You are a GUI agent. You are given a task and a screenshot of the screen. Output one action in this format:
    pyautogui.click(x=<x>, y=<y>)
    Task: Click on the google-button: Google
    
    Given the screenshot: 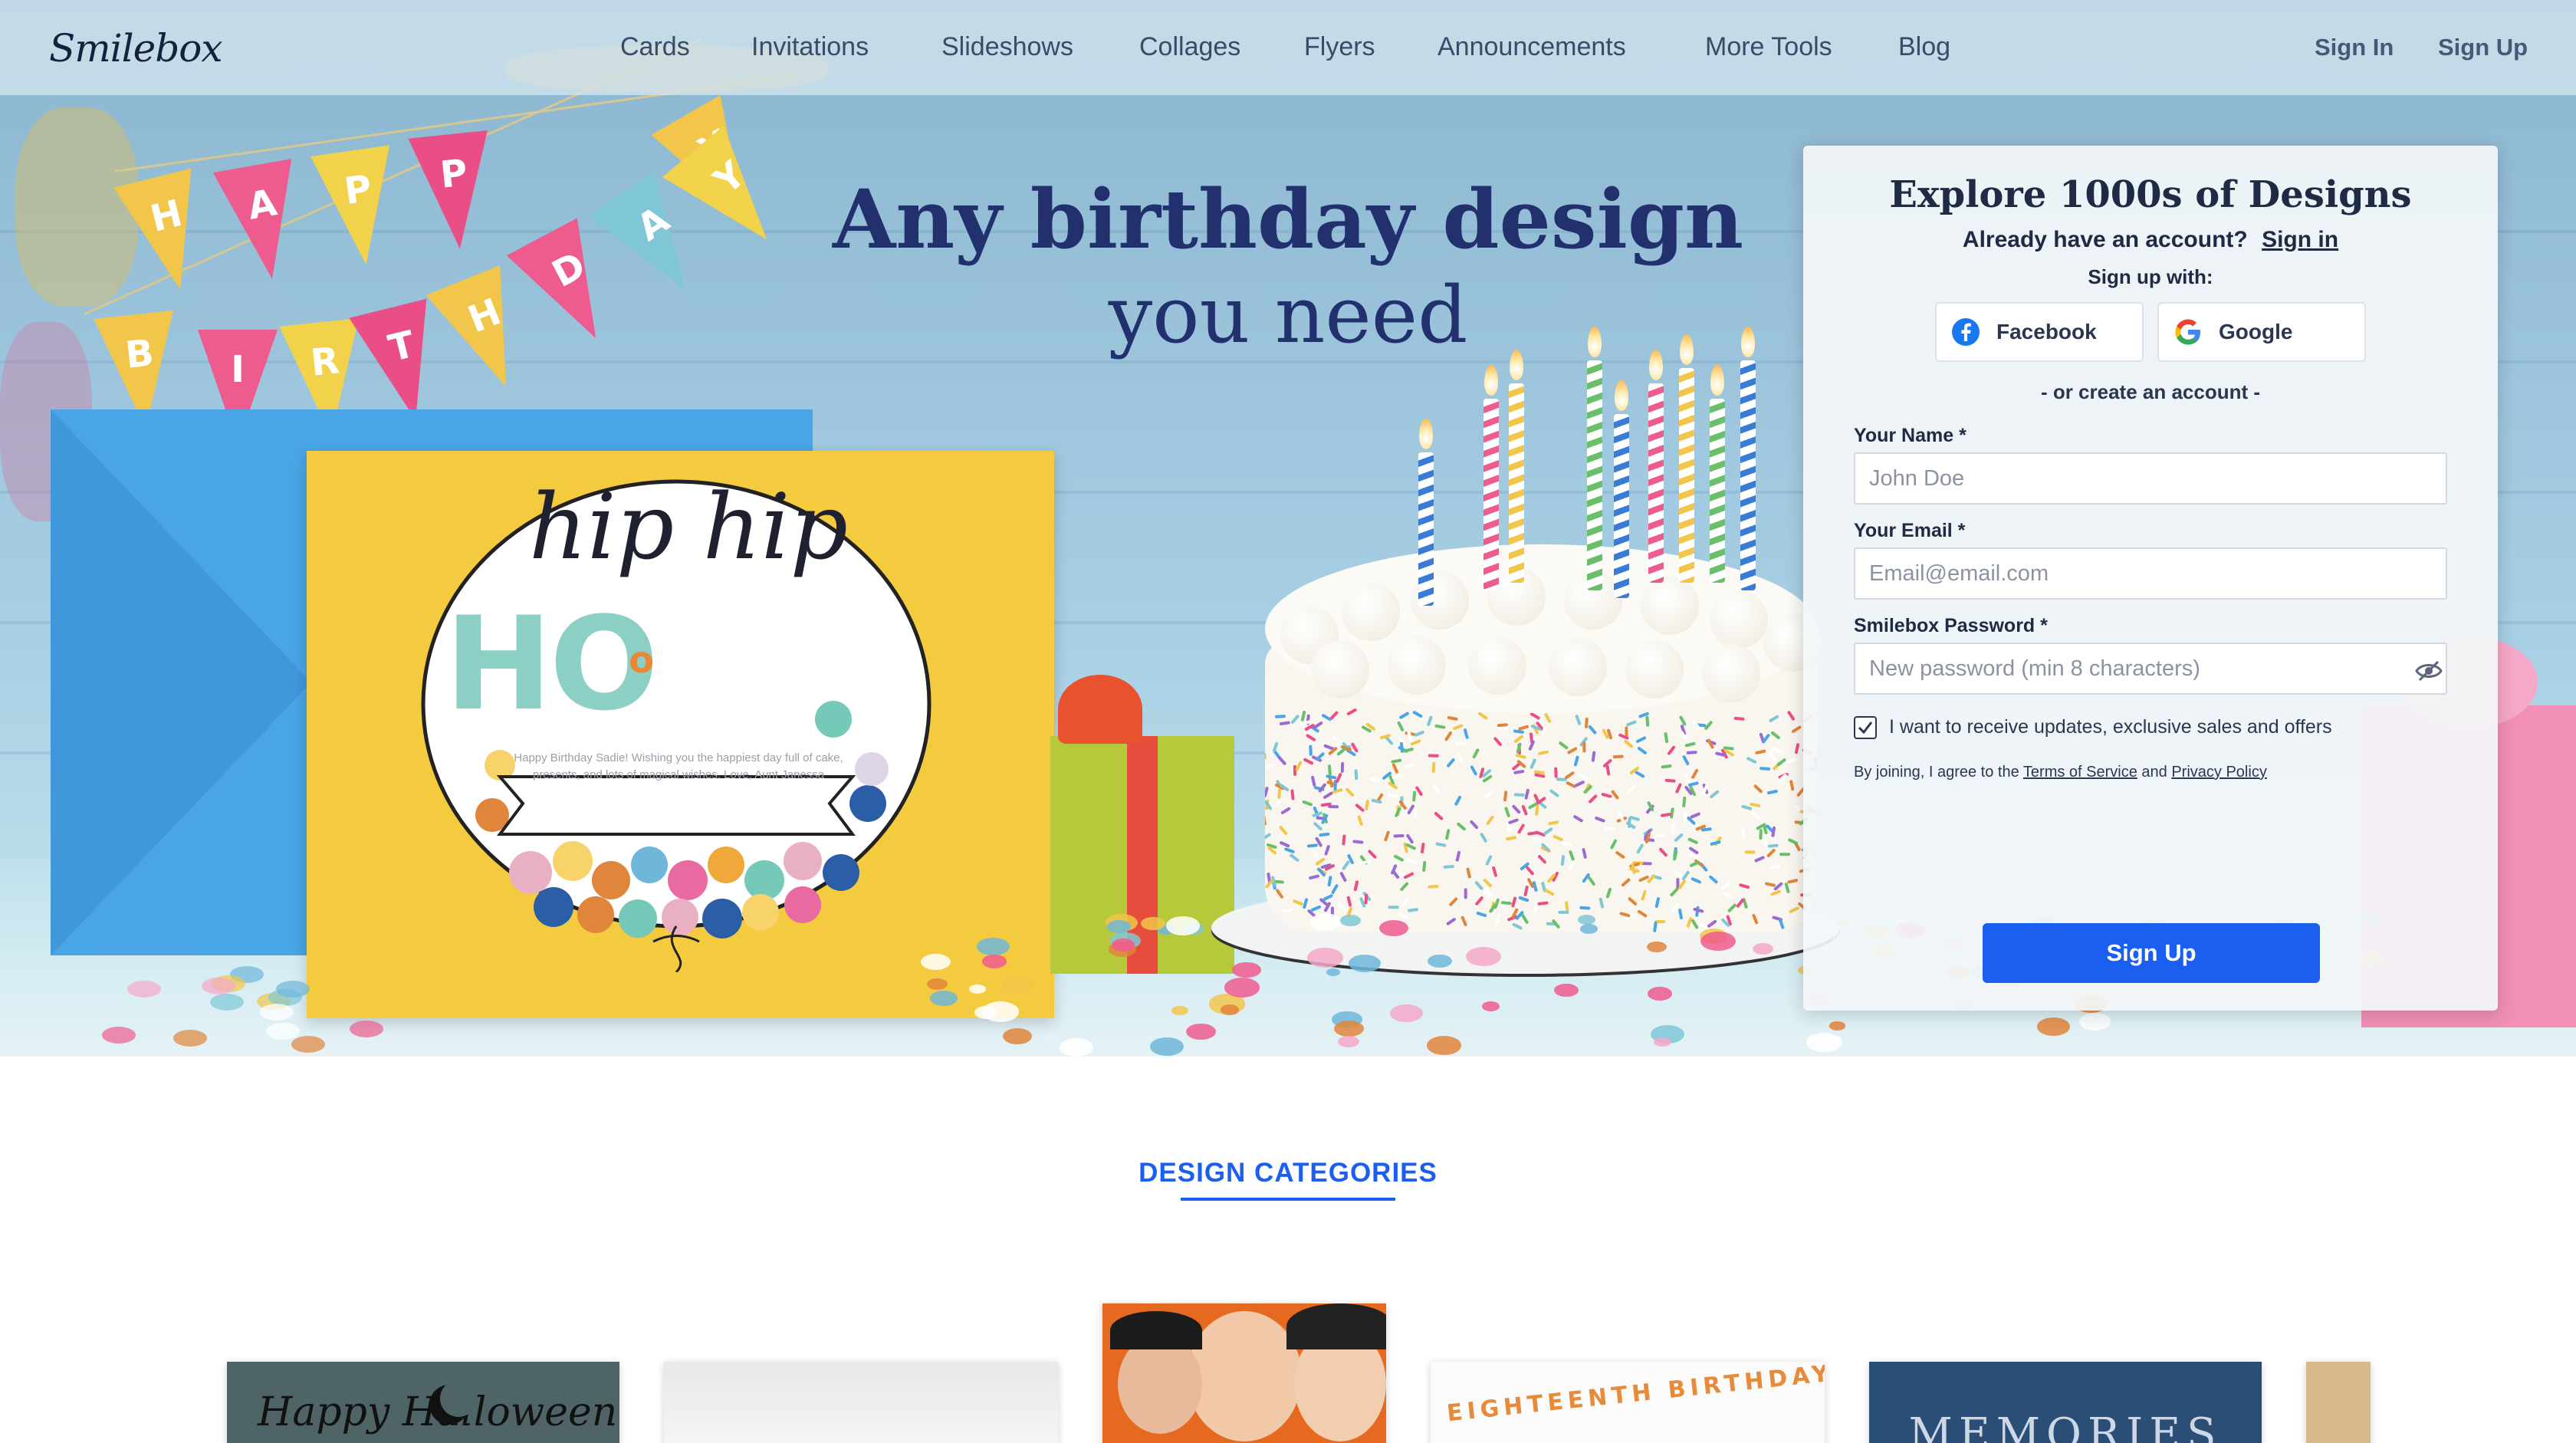 What is the action you would take?
    pyautogui.click(x=2261, y=332)
    